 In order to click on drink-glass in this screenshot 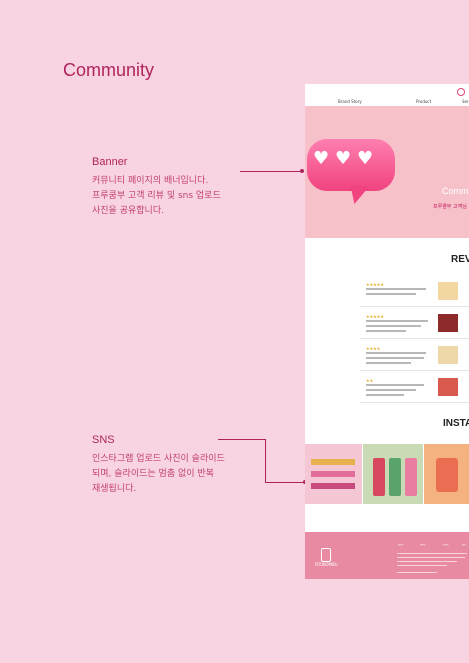, I will do `click(447, 475)`.